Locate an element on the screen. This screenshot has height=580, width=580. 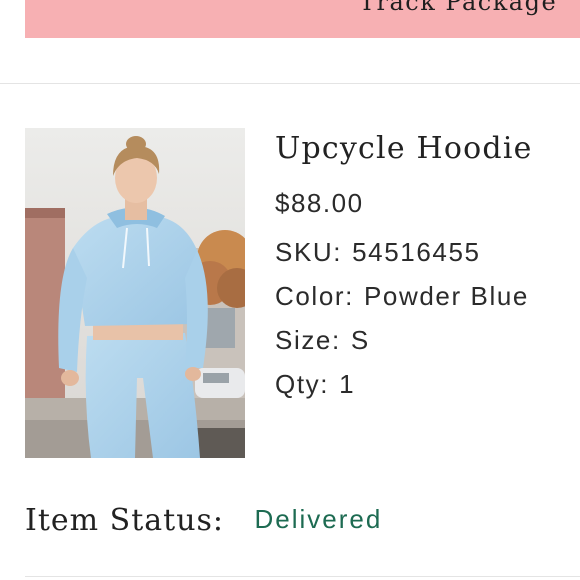
color-label: Color: is located at coordinates (314, 296).